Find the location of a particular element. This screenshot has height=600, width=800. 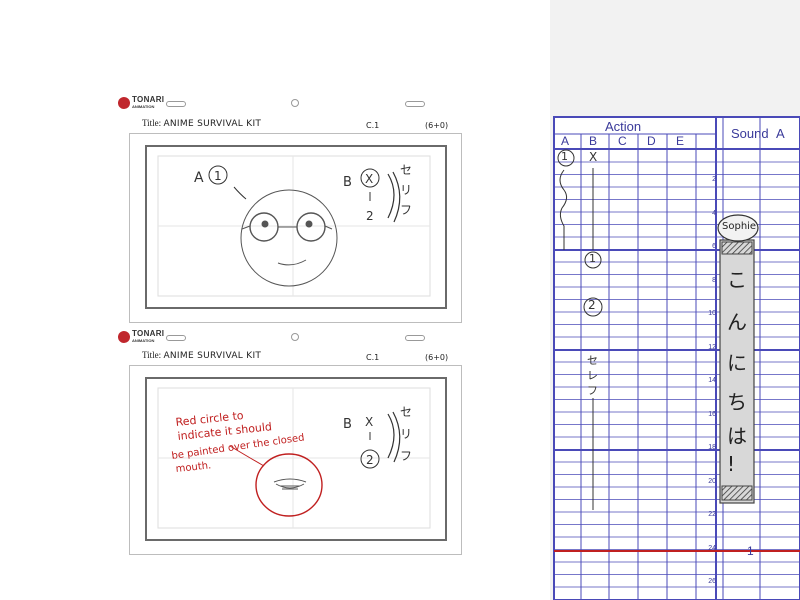

frame-number: 8 is located at coordinates (714, 280).